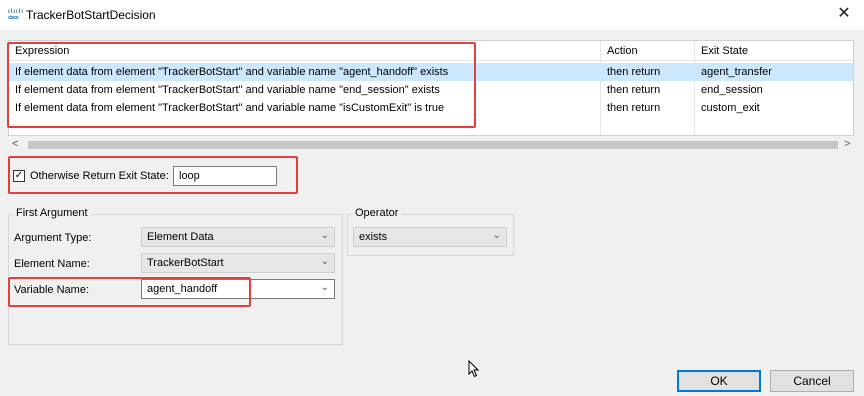 The height and width of the screenshot is (396, 864). Describe the element at coordinates (238, 237) in the screenshot. I see `argument-type-dropdown: Element Data ⌄` at that location.